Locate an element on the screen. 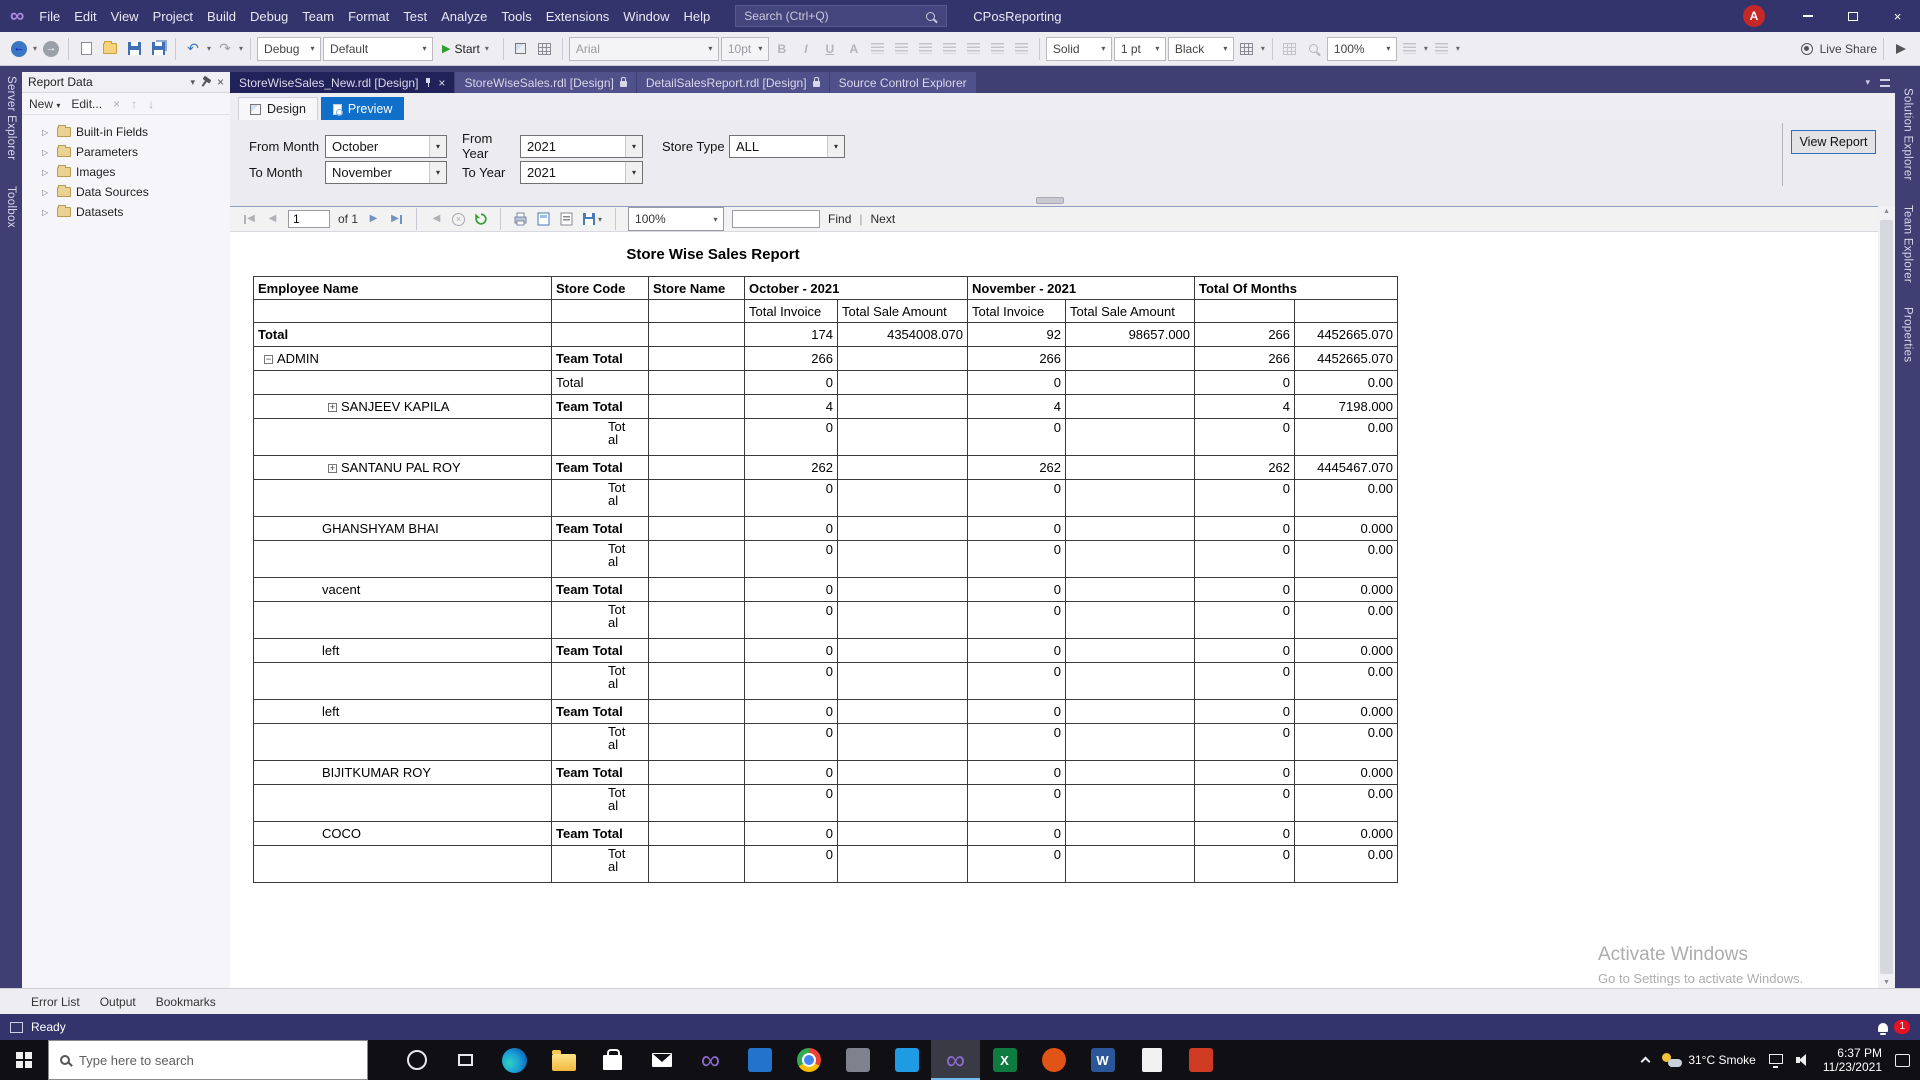 This screenshot has width=1920, height=1080. report-image-button is located at coordinates (545, 49).